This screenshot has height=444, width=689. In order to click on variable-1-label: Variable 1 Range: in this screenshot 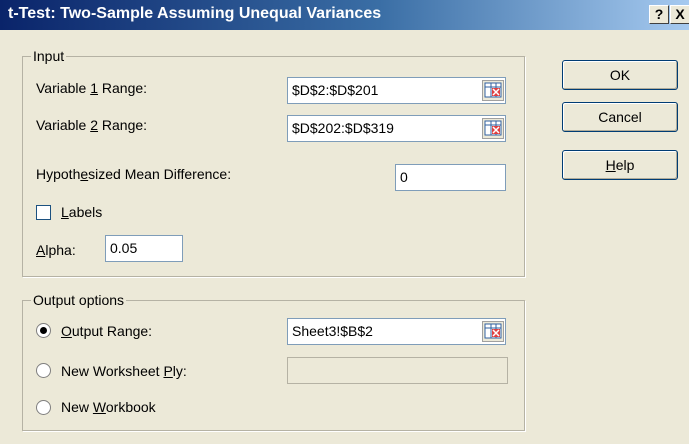, I will do `click(92, 88)`.